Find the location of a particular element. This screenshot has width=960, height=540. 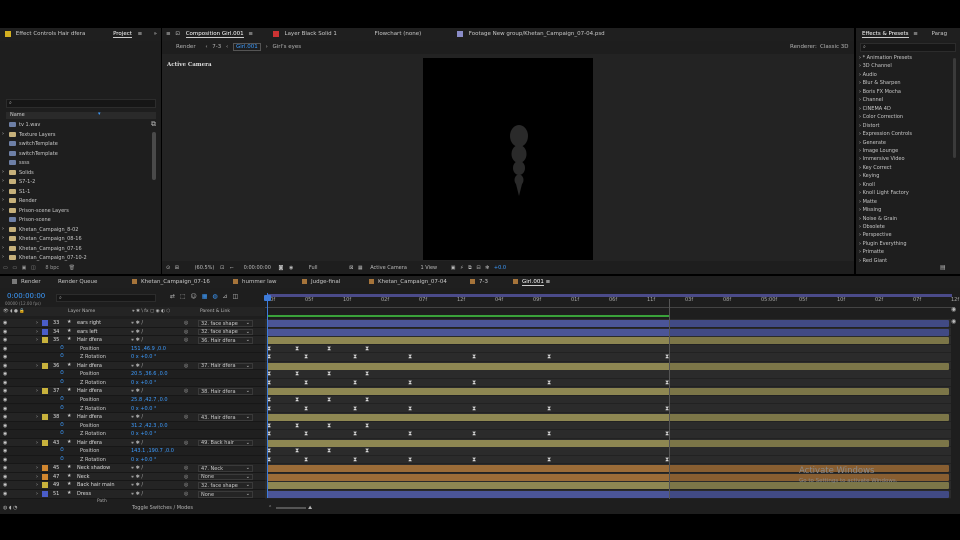

resolution-dropdown: Full is located at coordinates (313, 268).